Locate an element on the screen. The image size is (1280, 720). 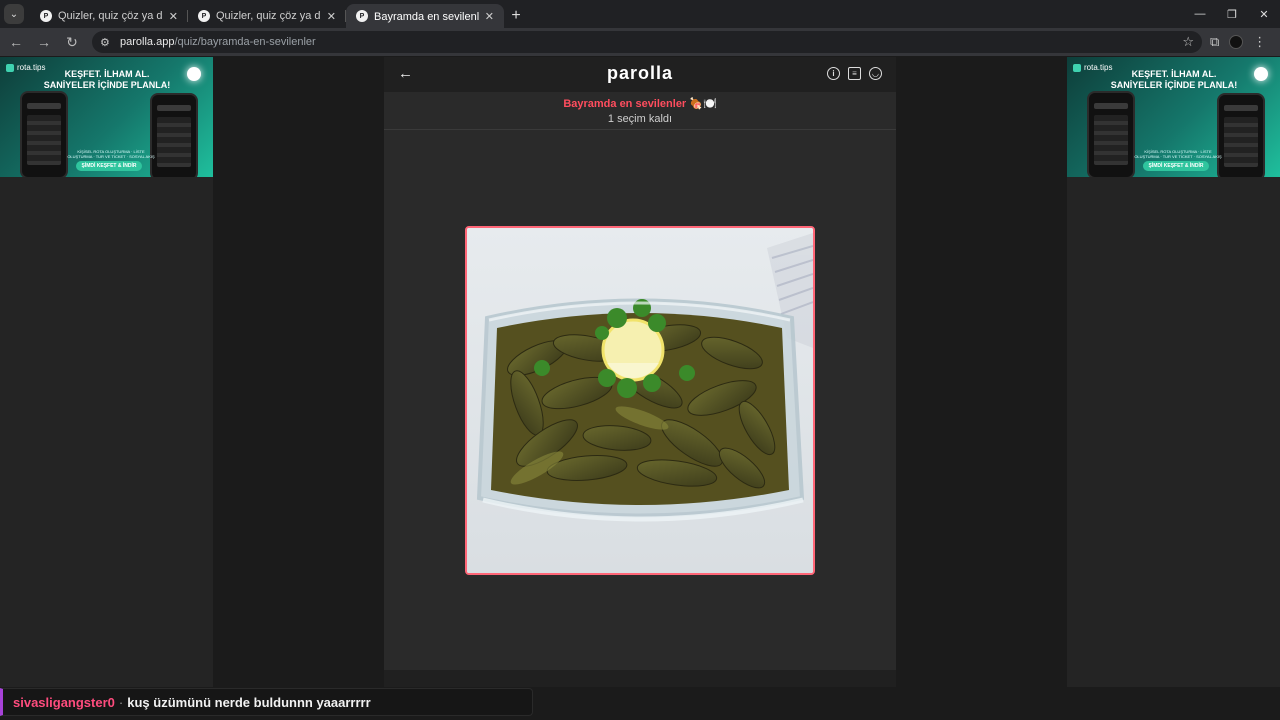
reload-icon: ↻ is located at coordinates (72, 42).